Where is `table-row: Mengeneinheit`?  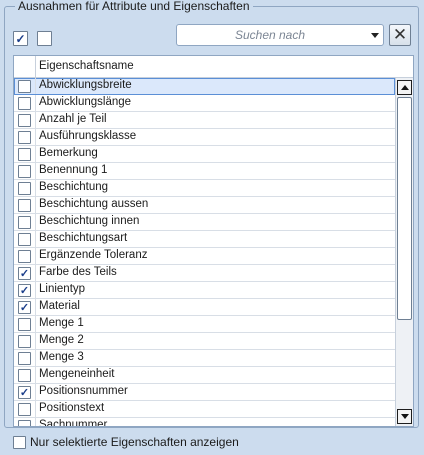
table-row: Mengeneinheit is located at coordinates (204, 375).